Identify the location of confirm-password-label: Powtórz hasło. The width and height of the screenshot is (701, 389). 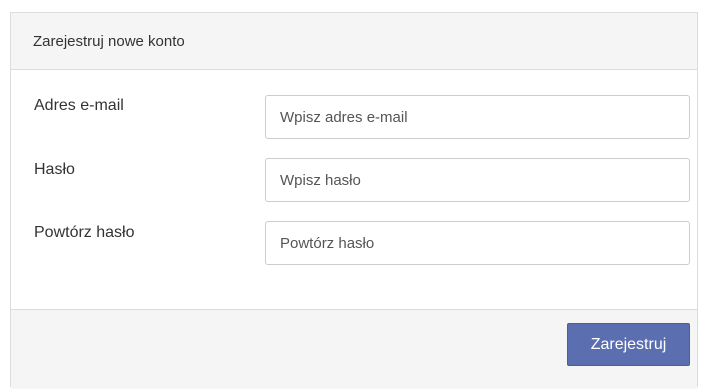
(84, 232).